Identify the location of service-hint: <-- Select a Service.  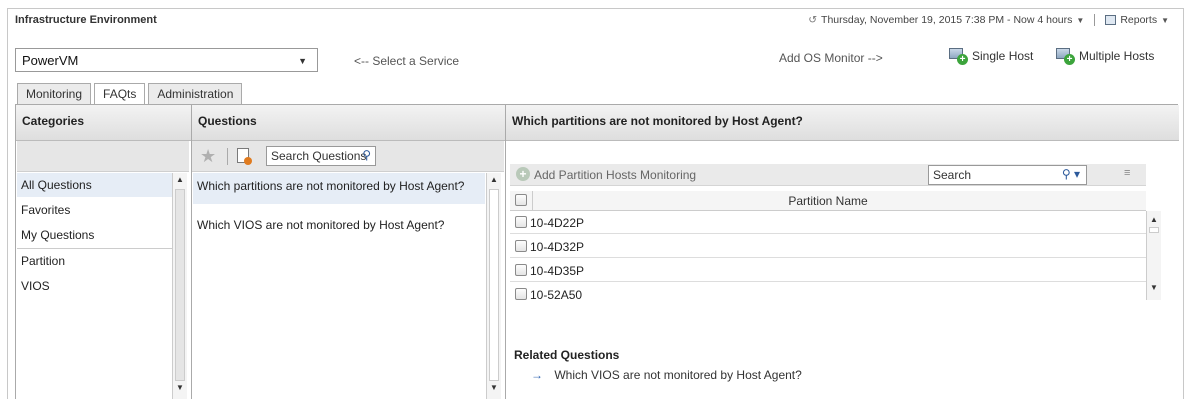
(407, 61).